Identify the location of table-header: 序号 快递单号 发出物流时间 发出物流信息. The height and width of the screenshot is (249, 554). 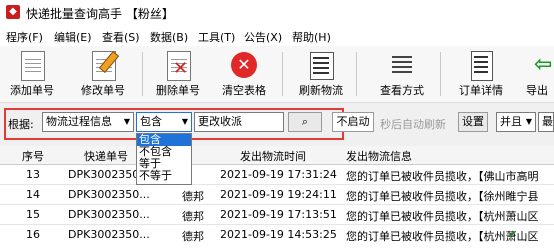
(277, 155).